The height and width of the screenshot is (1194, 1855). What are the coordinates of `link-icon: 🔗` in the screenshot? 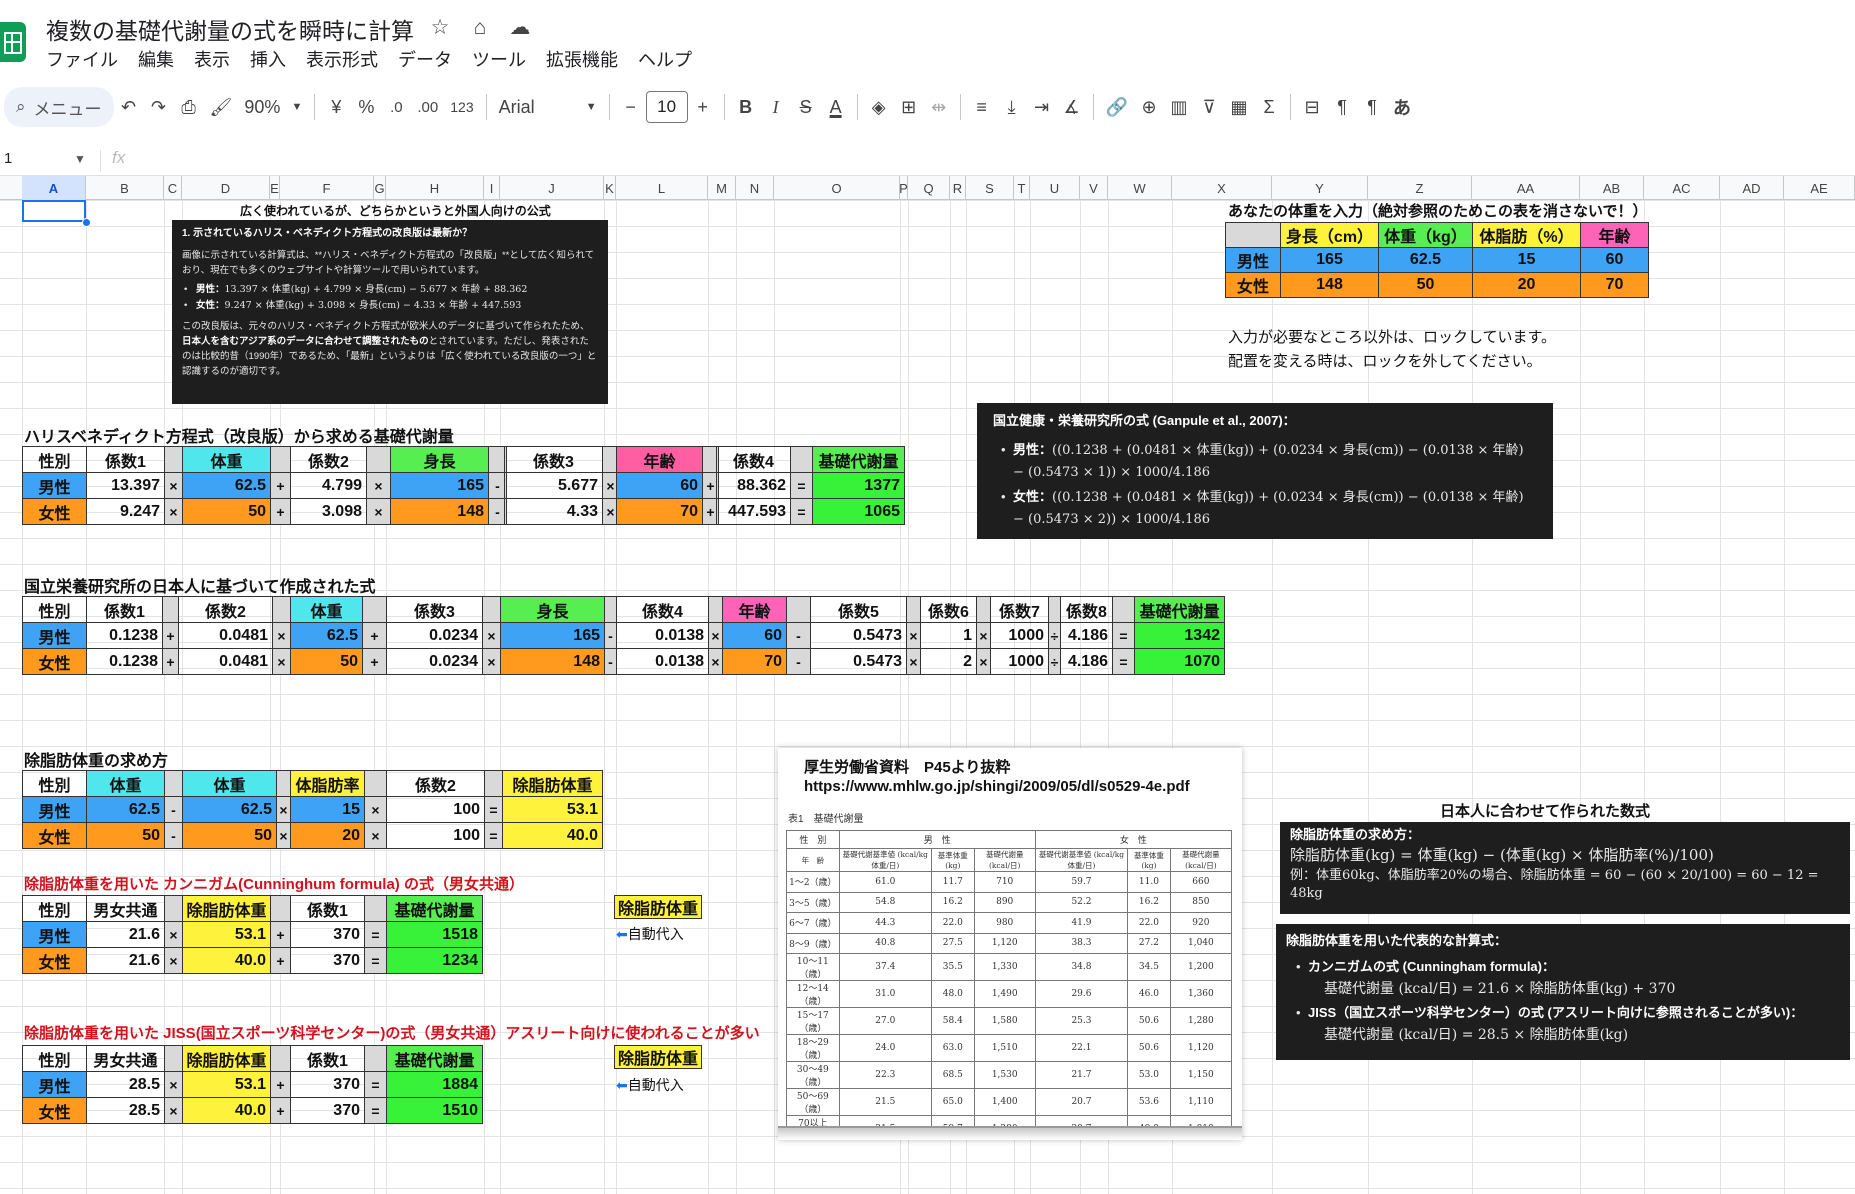 It's located at (1117, 107).